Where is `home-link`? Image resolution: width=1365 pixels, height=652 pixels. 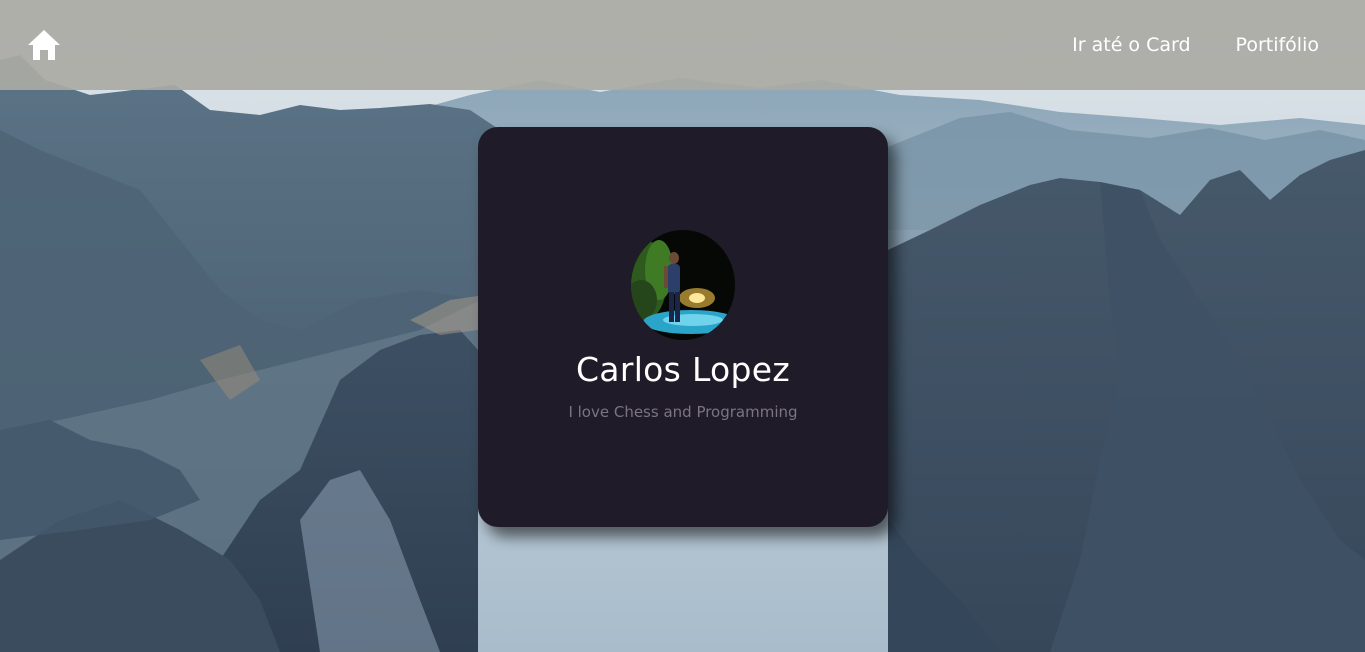
home-link is located at coordinates (44, 45).